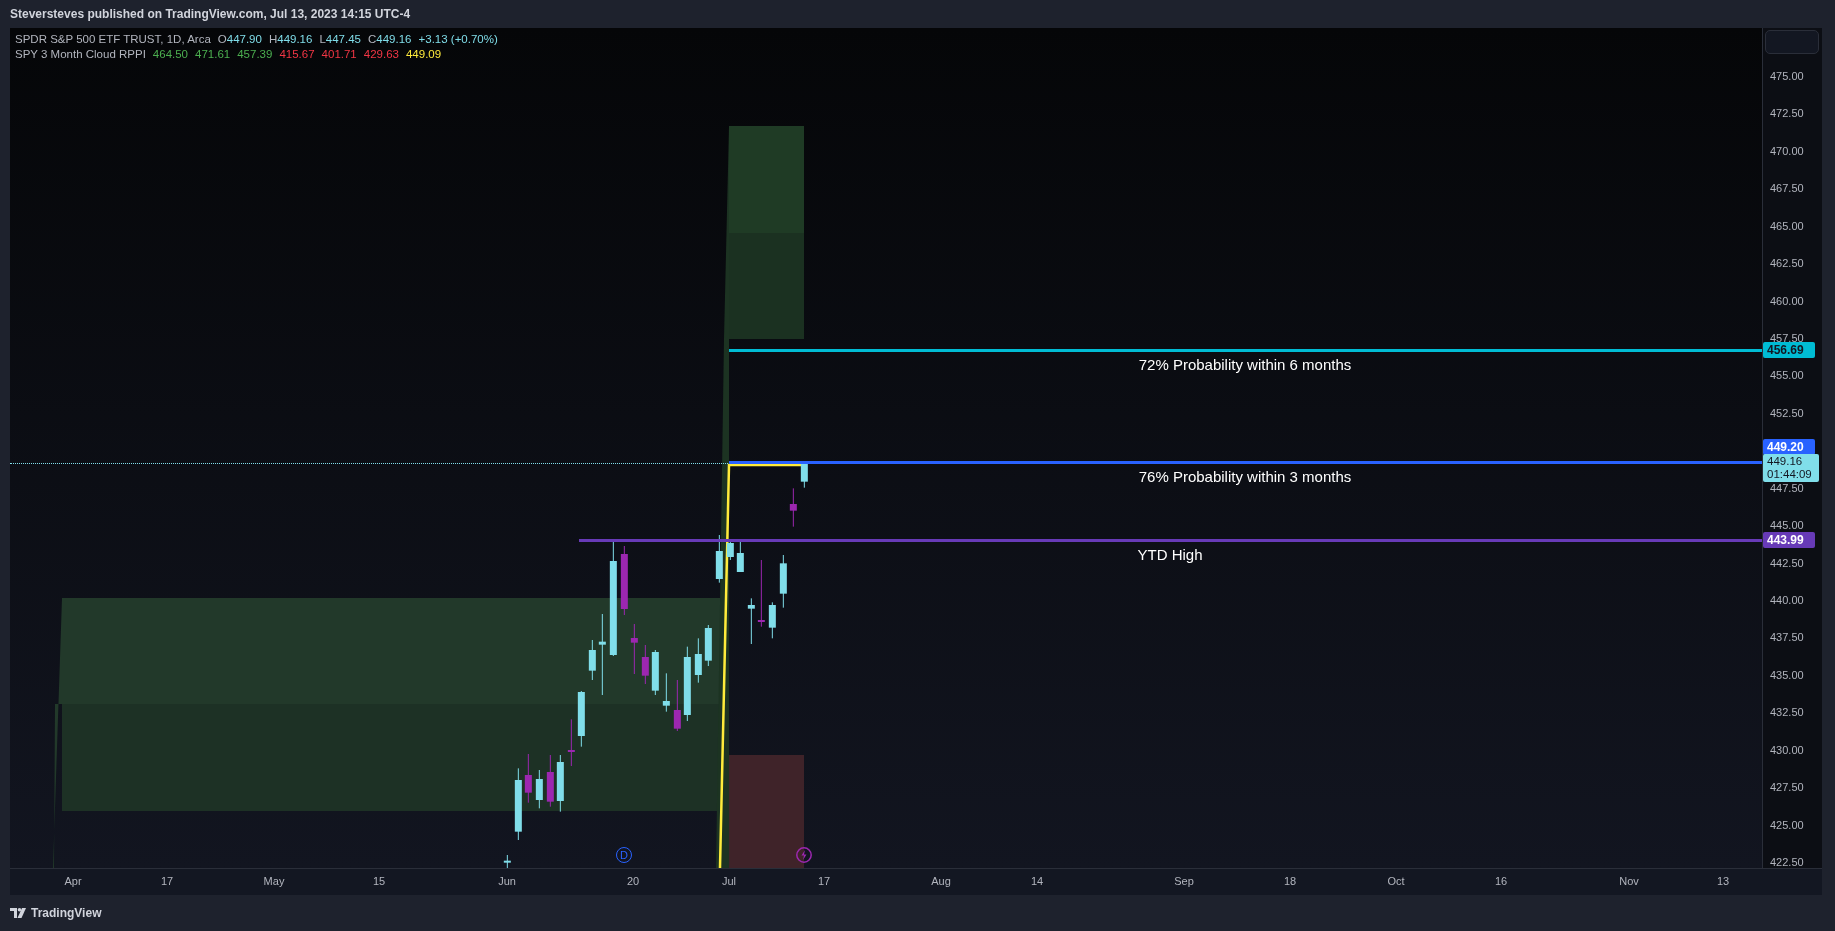  I want to click on price-tag: 449.20, so click(1789, 447).